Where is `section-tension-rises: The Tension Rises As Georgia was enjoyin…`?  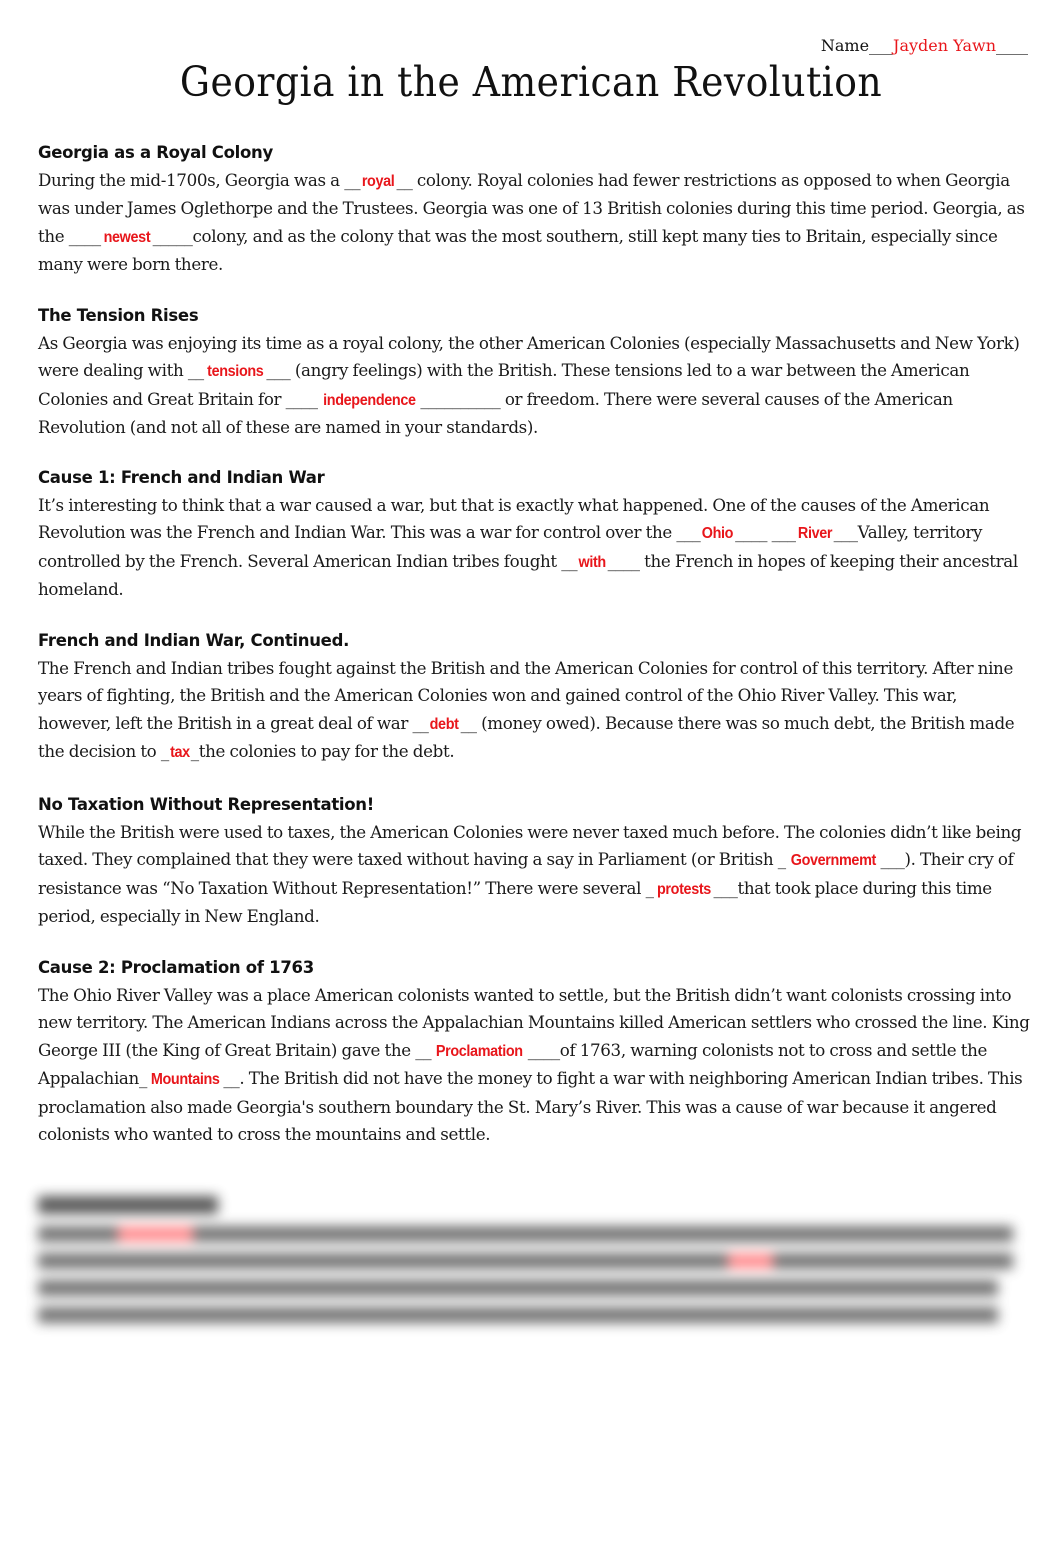
section-tension-rises: The Tension Rises As Georgia was enjoyin… is located at coordinates (535, 373).